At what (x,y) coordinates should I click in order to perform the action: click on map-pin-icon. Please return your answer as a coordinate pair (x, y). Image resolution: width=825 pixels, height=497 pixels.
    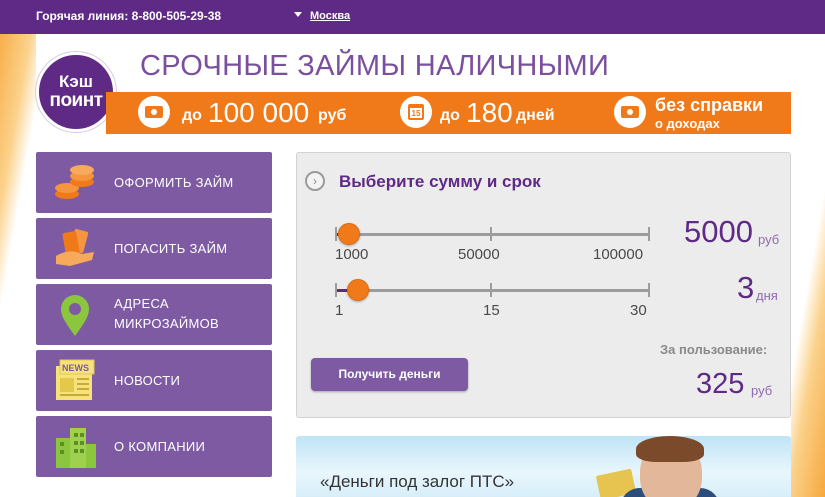
    Looking at the image, I should click on (75, 315).